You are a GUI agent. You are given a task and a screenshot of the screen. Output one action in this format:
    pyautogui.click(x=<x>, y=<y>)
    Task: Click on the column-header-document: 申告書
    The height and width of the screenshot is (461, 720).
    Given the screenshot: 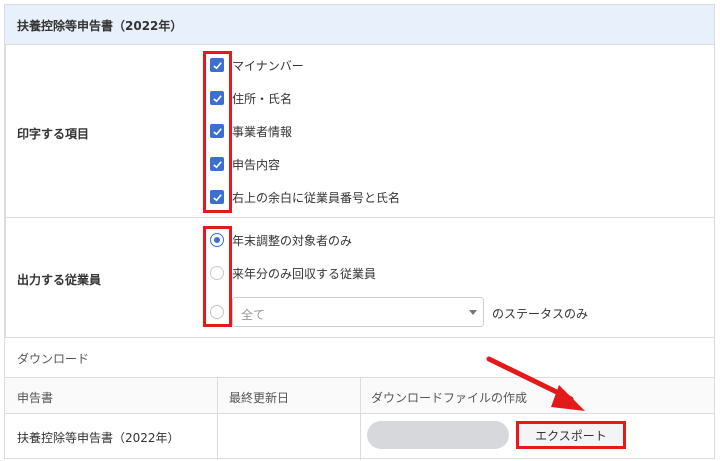 What is the action you would take?
    pyautogui.click(x=35, y=398)
    